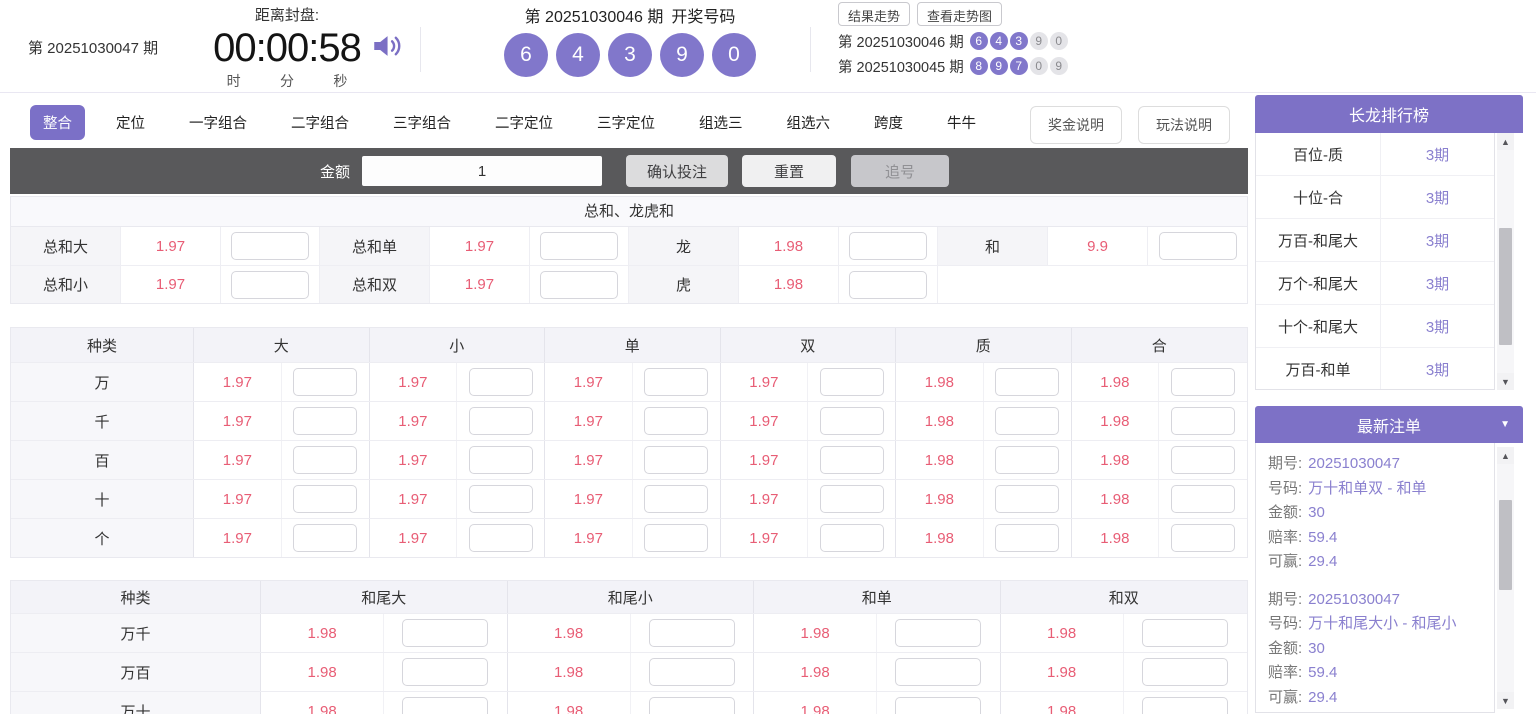 This screenshot has height=714, width=1536. Describe the element at coordinates (130, 122) in the screenshot. I see `tab-1: 定位` at that location.